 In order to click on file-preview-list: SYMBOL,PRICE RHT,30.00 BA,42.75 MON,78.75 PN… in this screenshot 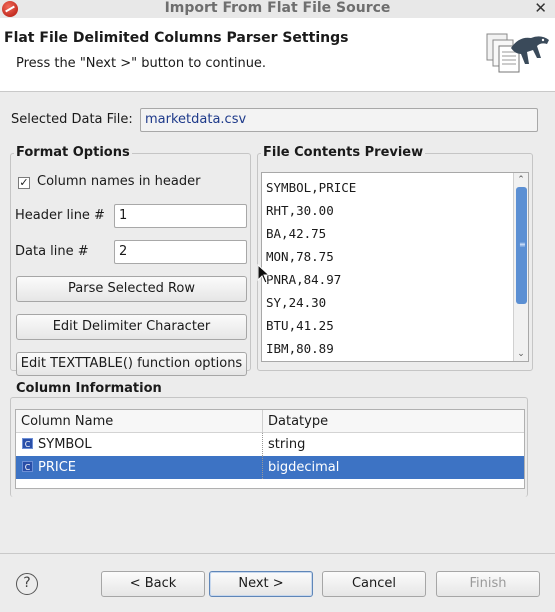, I will do `click(395, 267)`.